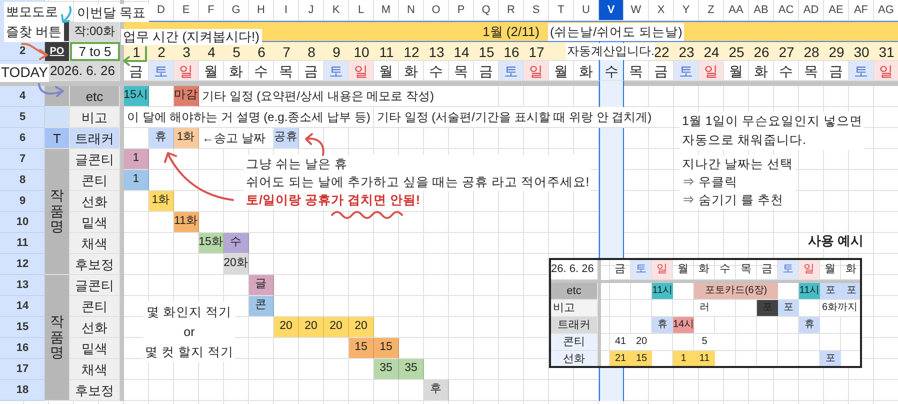 Image resolution: width=898 pixels, height=404 pixels. Describe the element at coordinates (261, 285) in the screenshot. I see `schedule-cell: 글` at that location.